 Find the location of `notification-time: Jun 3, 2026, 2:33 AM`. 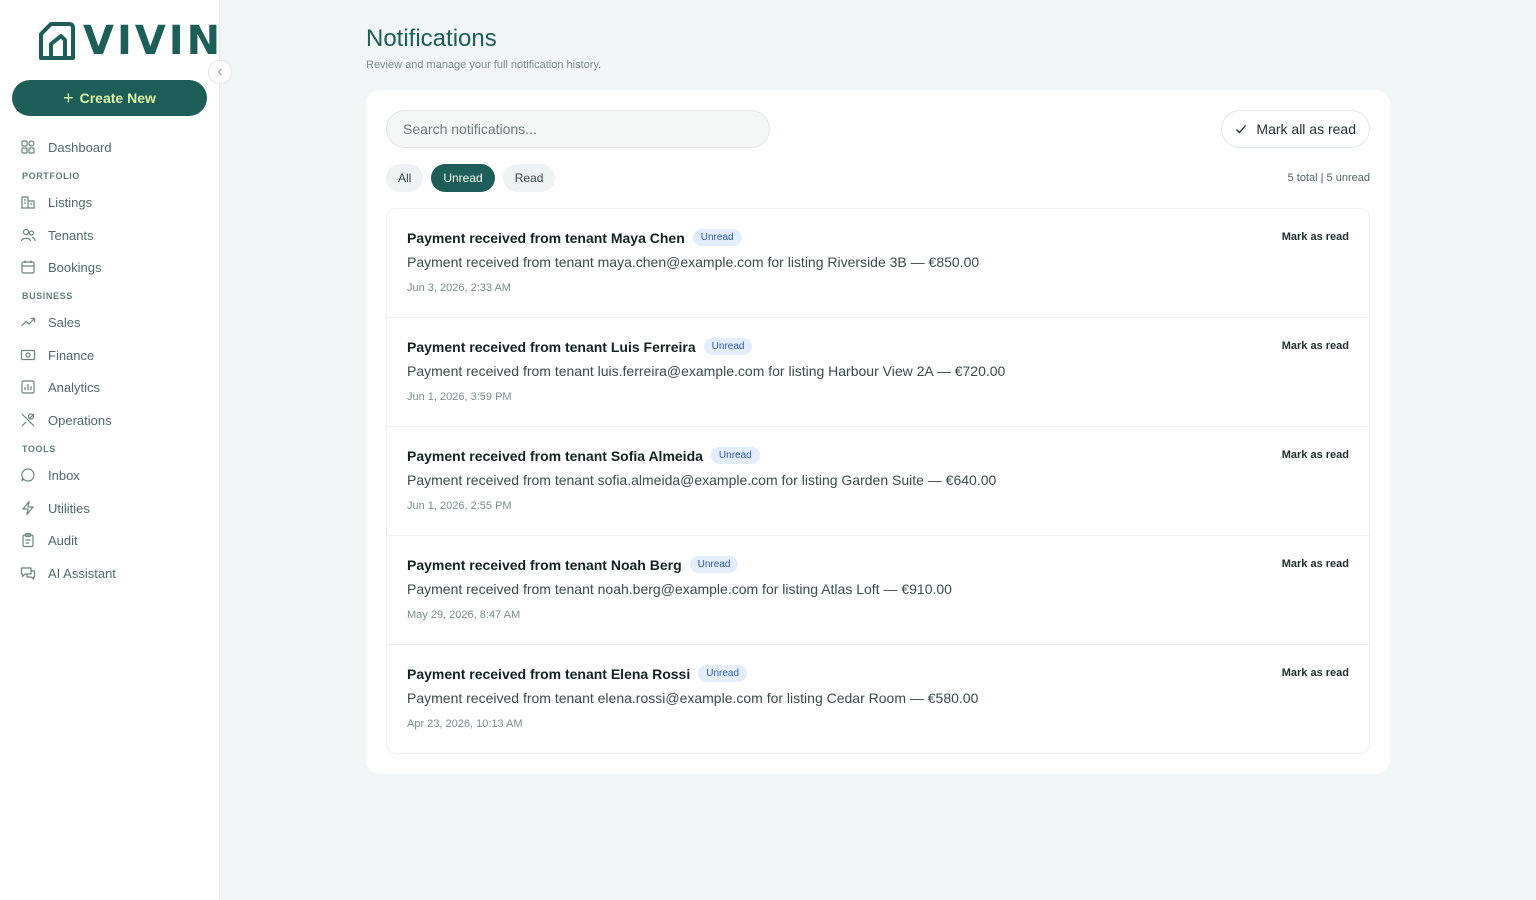

notification-time: Jun 3, 2026, 2:33 AM is located at coordinates (459, 288).